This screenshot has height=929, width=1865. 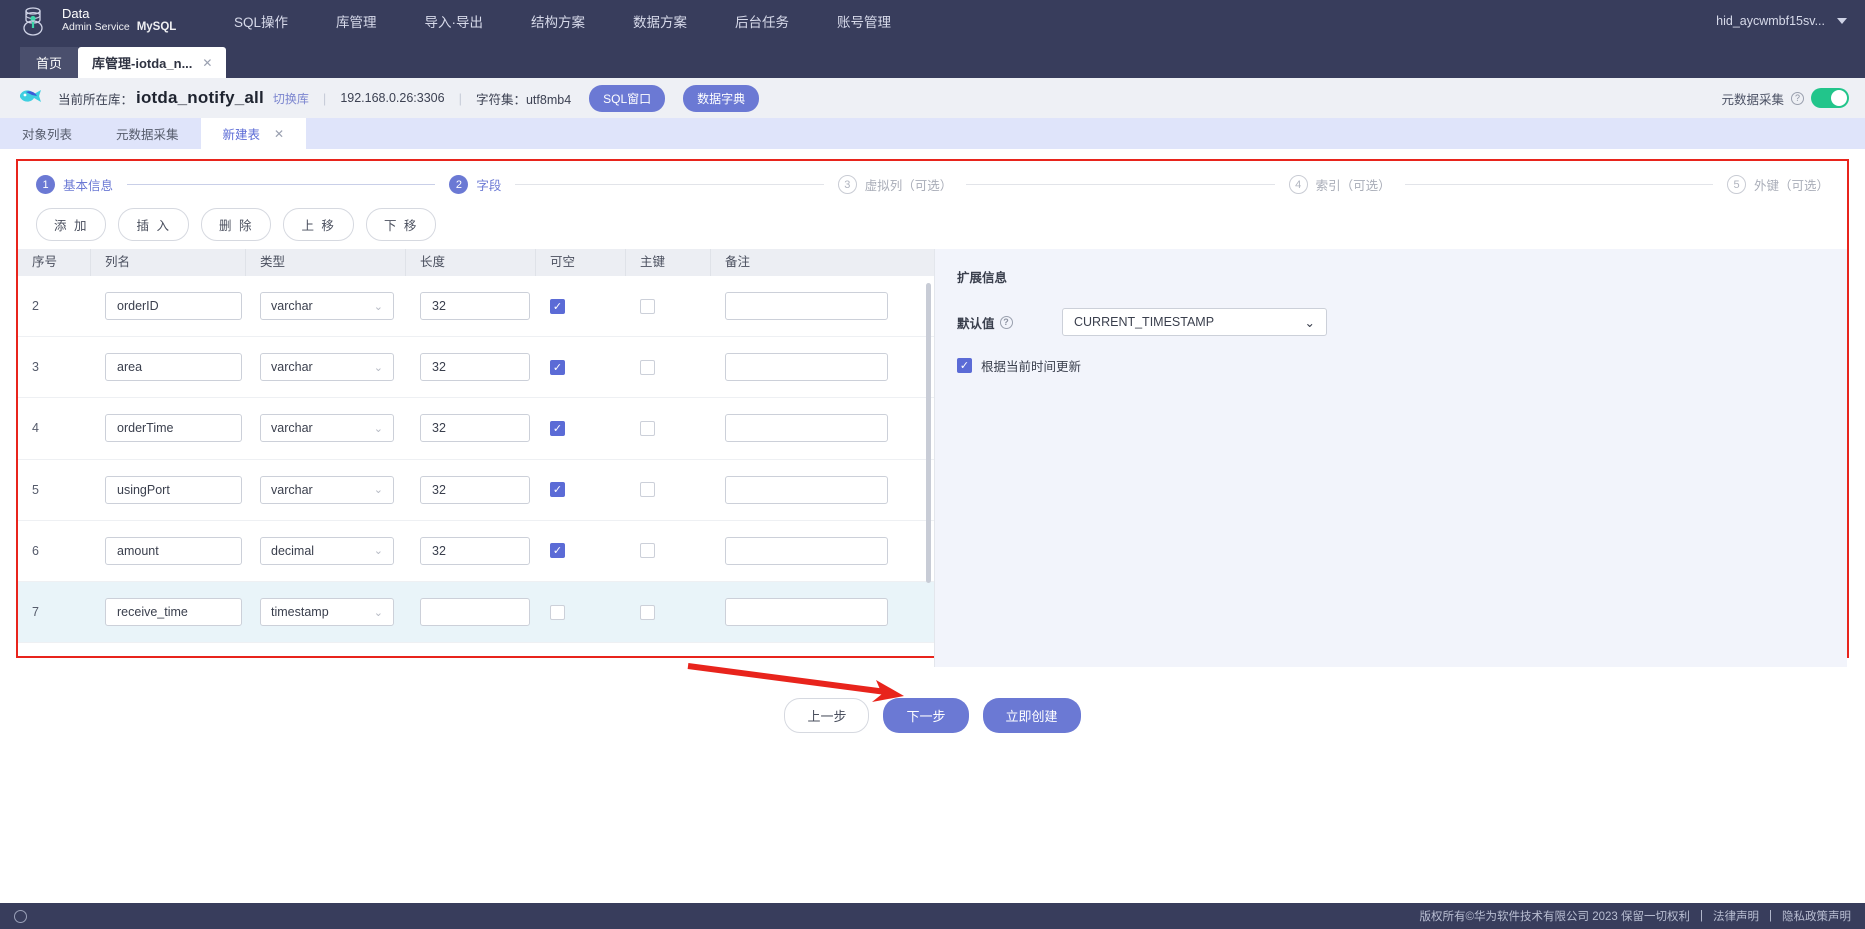 What do you see at coordinates (392, 98) in the screenshot?
I see `db-host-label: 192.168.0.26:3306` at bounding box center [392, 98].